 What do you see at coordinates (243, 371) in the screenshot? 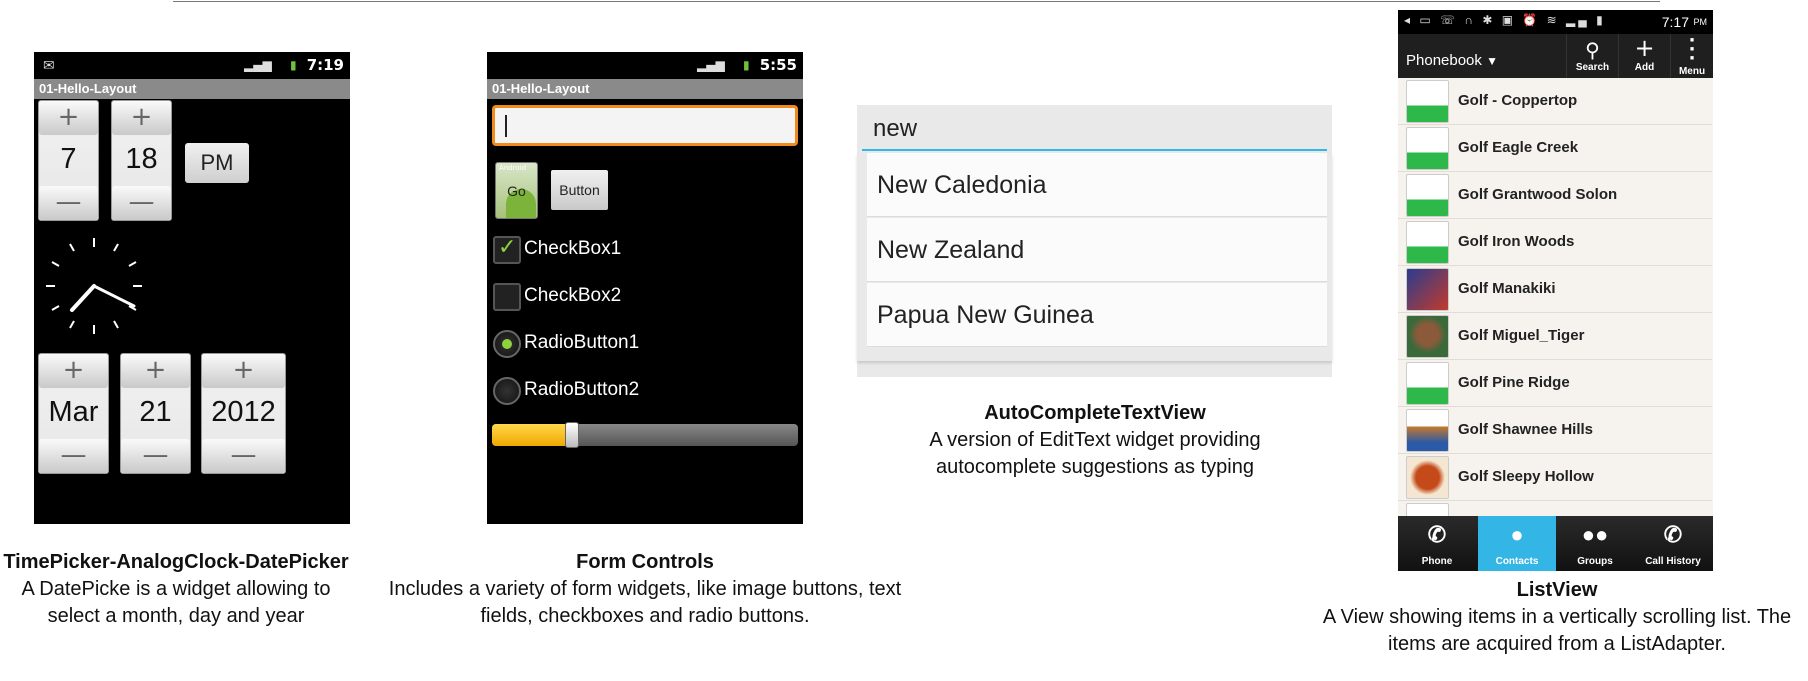
I see `year-increment-button: +` at bounding box center [243, 371].